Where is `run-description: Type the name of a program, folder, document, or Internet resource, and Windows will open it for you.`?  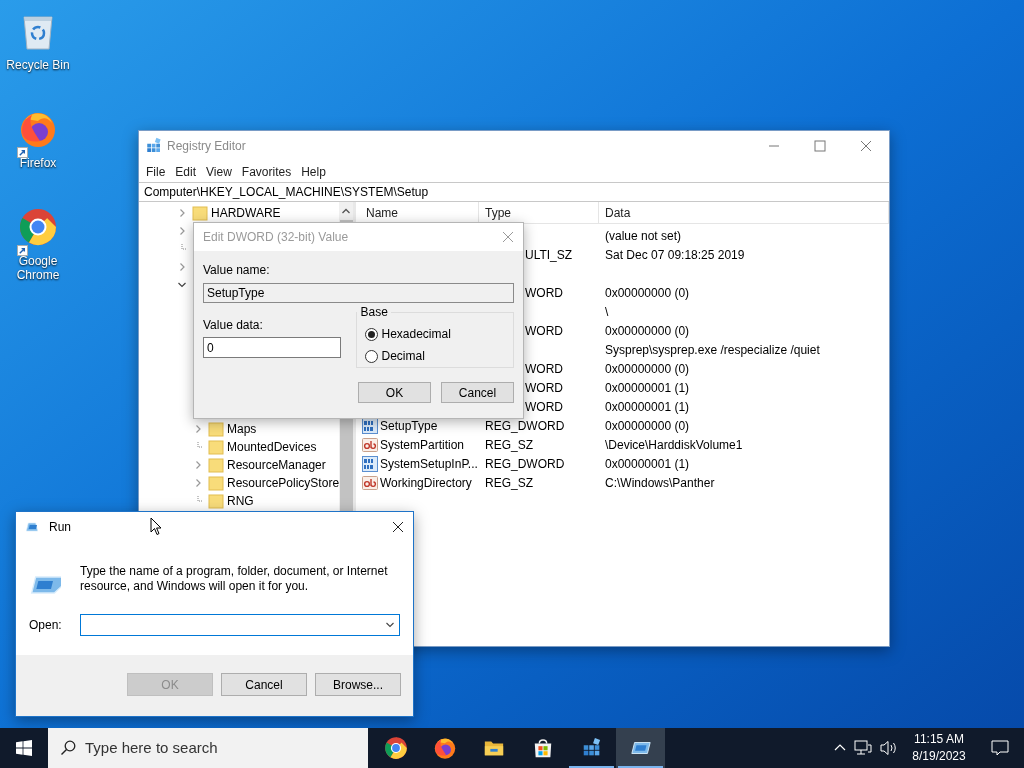 run-description: Type the name of a program, folder, document, or Internet resource, and Windows will open it for you. is located at coordinates (234, 579).